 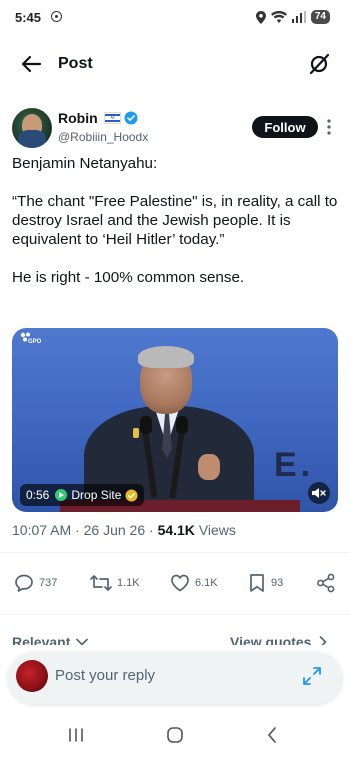 I want to click on system-nav-bar, so click(x=175, y=738).